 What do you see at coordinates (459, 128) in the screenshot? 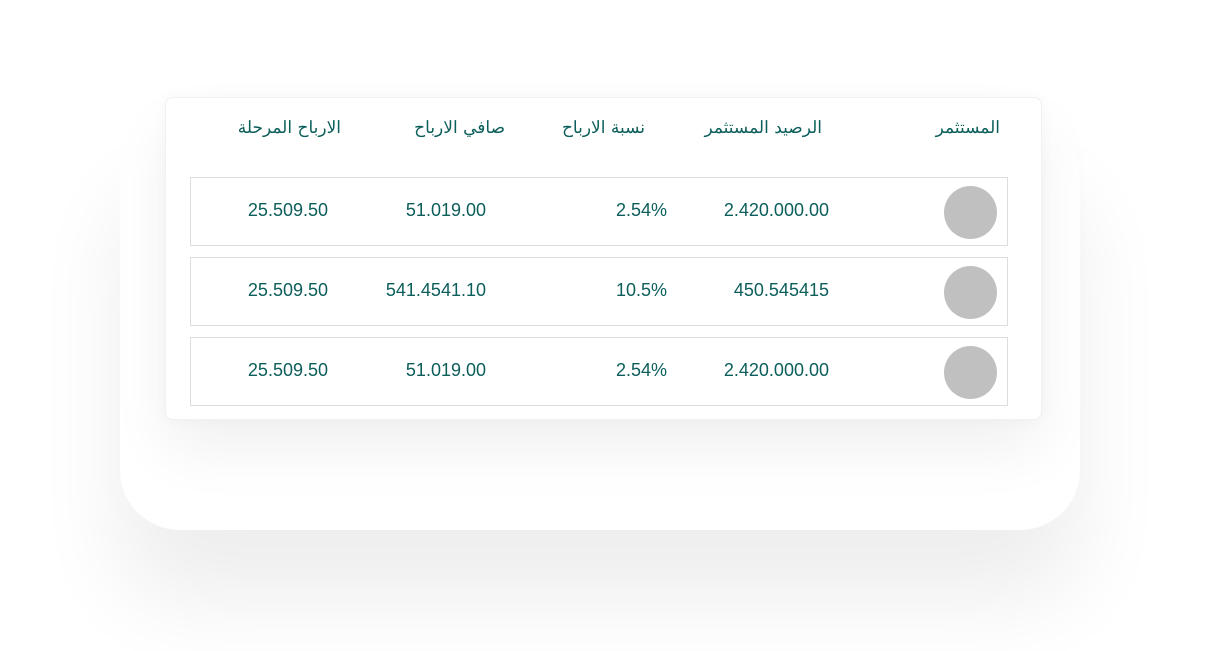
I see `header-net-profit: صافي الارباح` at bounding box center [459, 128].